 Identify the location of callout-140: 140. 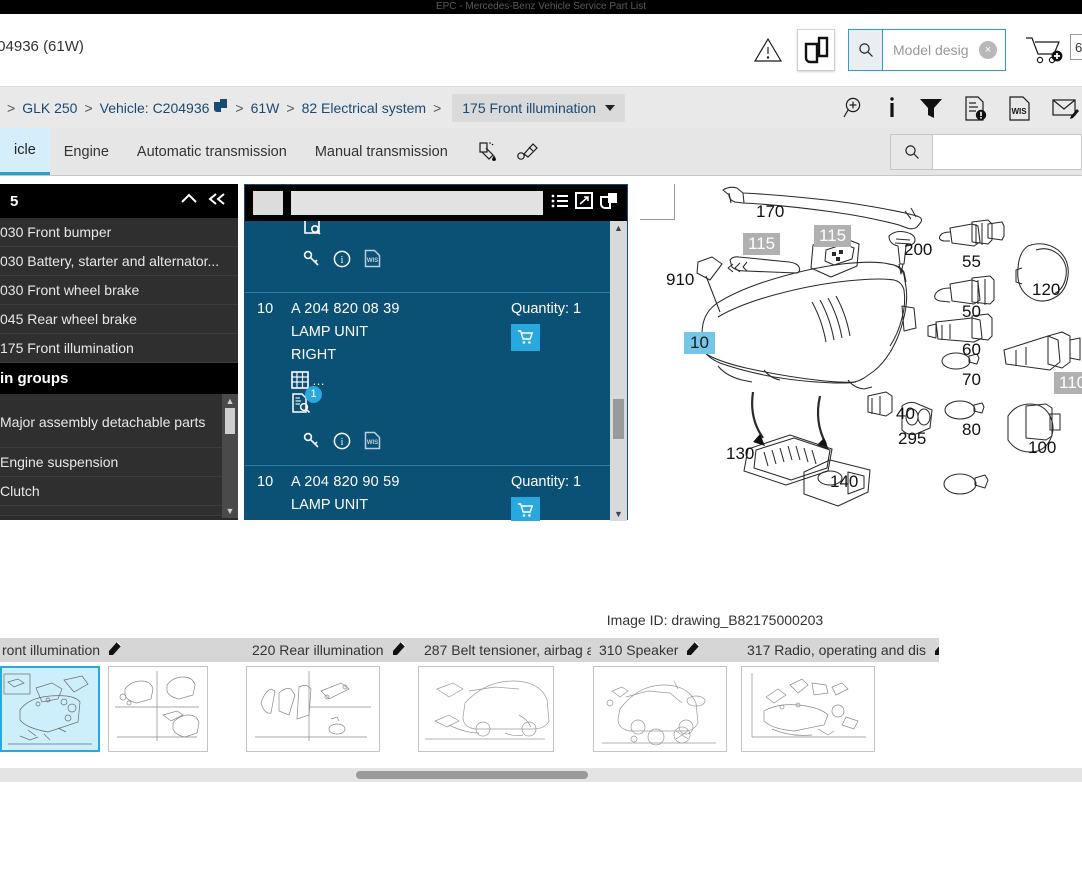
(844, 482).